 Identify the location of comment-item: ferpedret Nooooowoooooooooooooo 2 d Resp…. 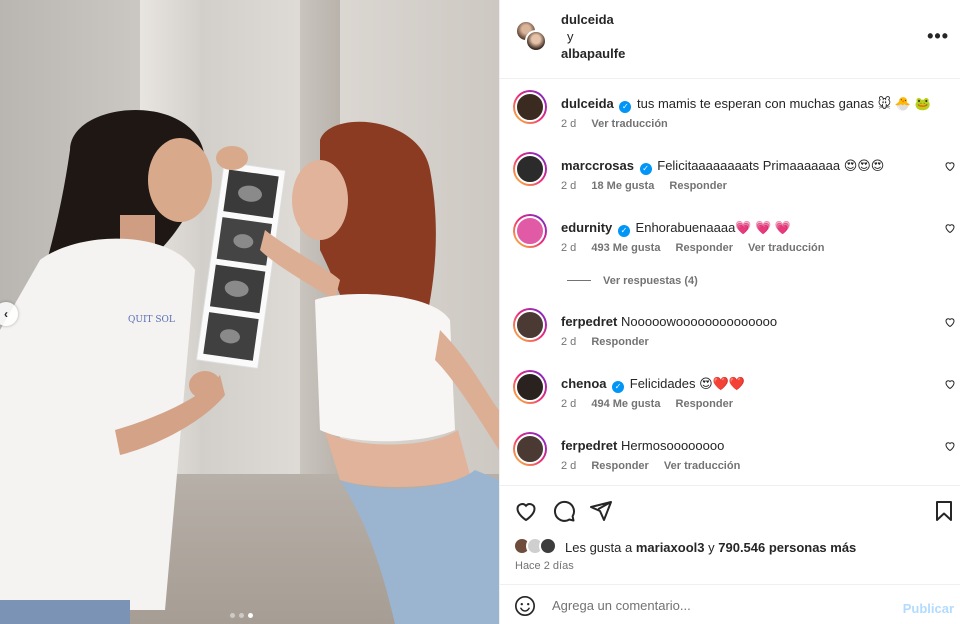
(730, 328).